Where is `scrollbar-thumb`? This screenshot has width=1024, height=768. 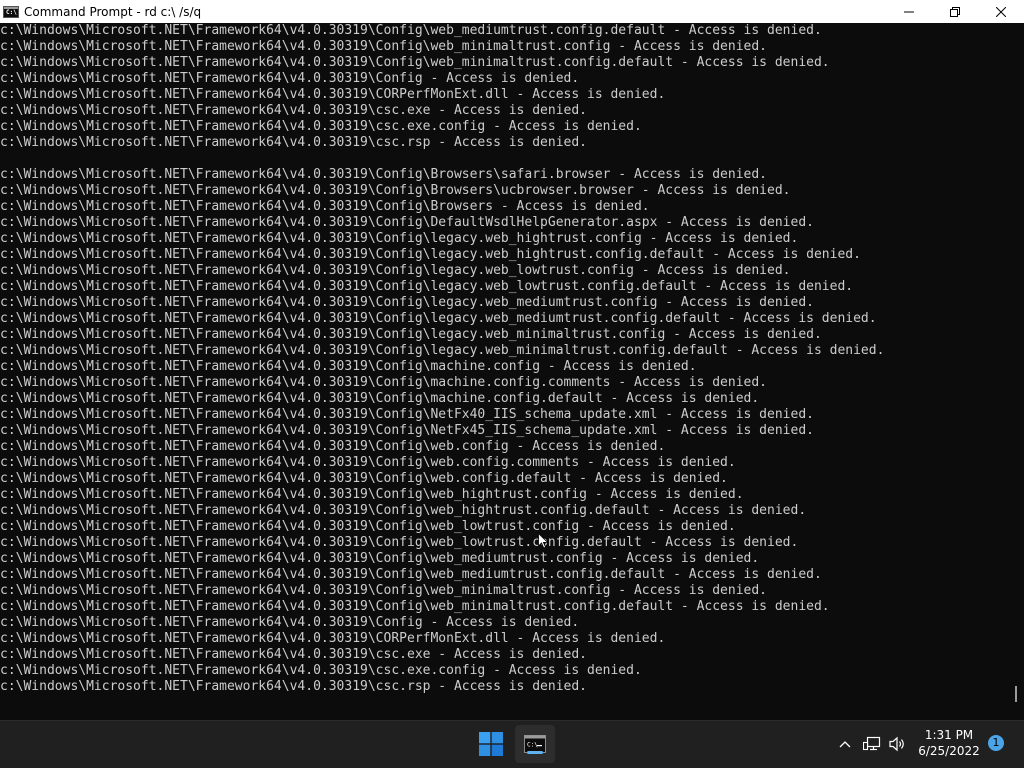 scrollbar-thumb is located at coordinates (1016, 694).